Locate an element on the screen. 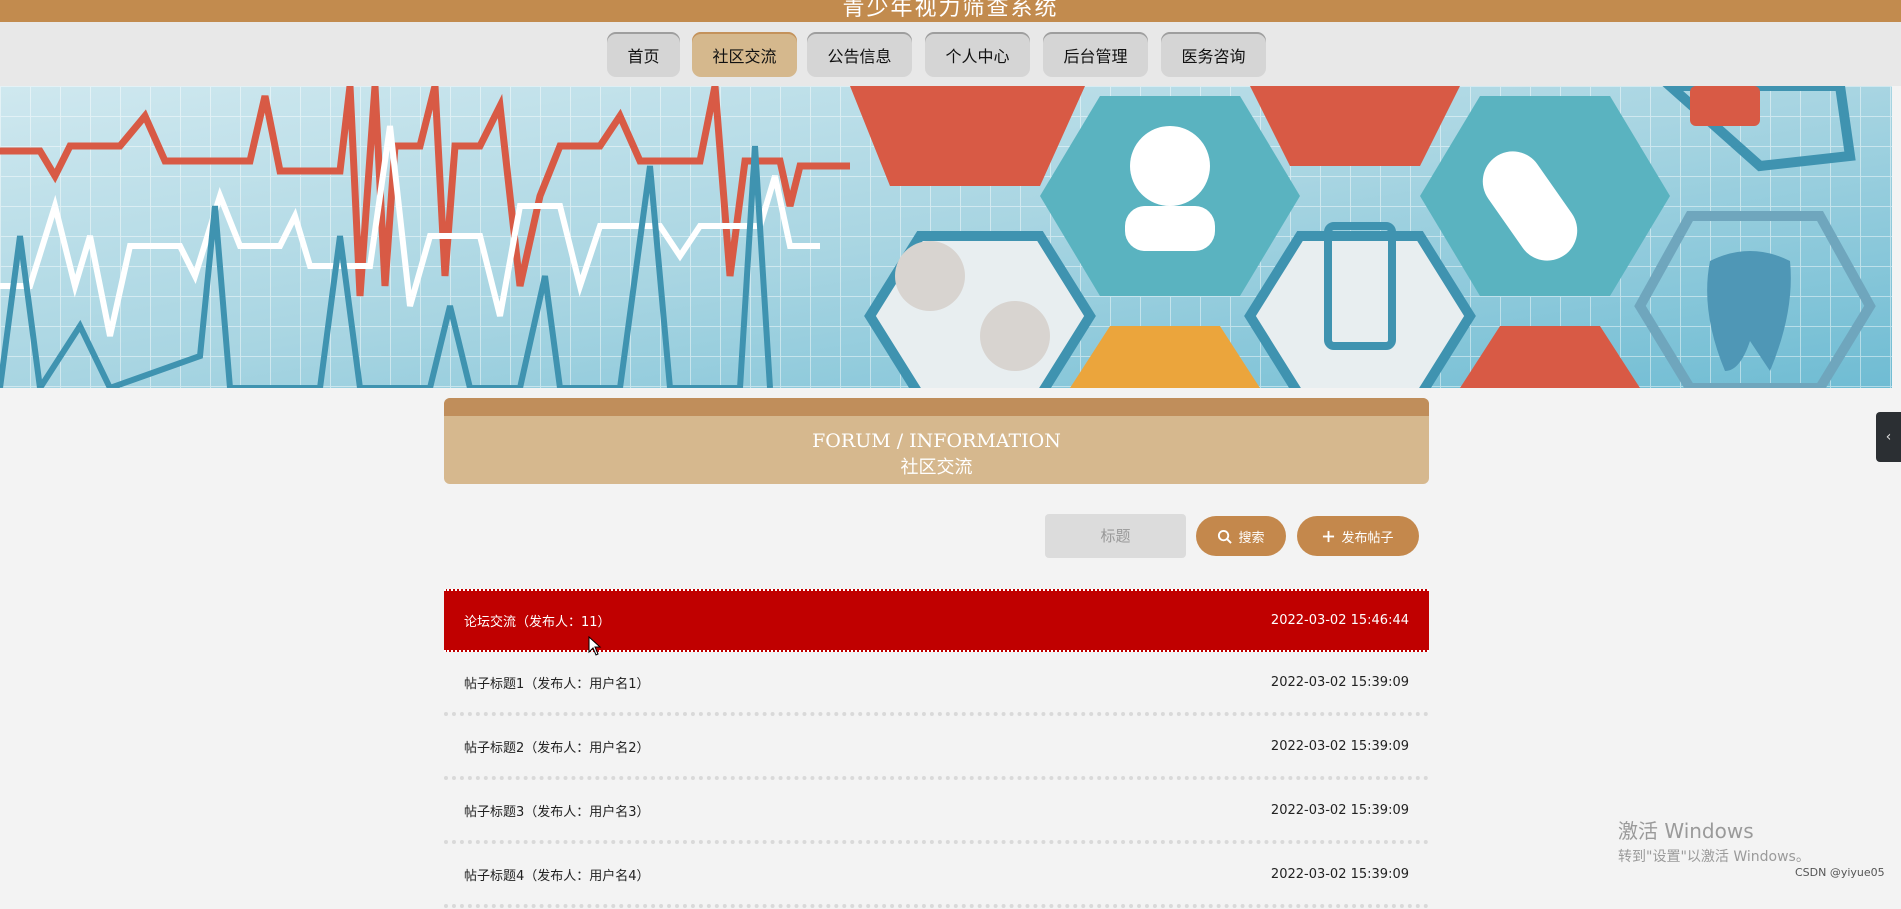 The width and height of the screenshot is (1901, 909). credit-text: CSDN @yiyue05 is located at coordinates (1840, 872).